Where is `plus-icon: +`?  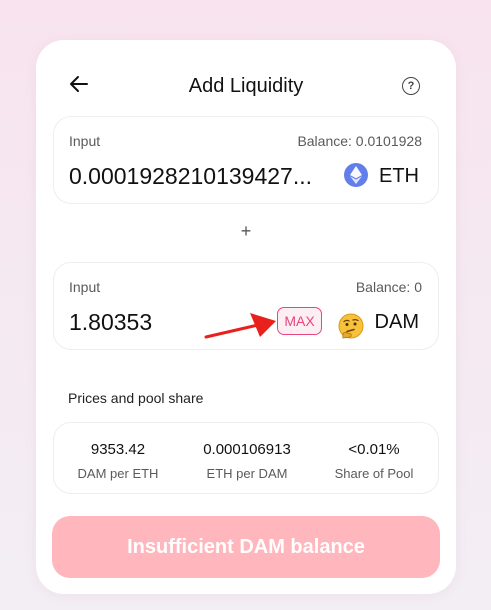 plus-icon: + is located at coordinates (246, 231).